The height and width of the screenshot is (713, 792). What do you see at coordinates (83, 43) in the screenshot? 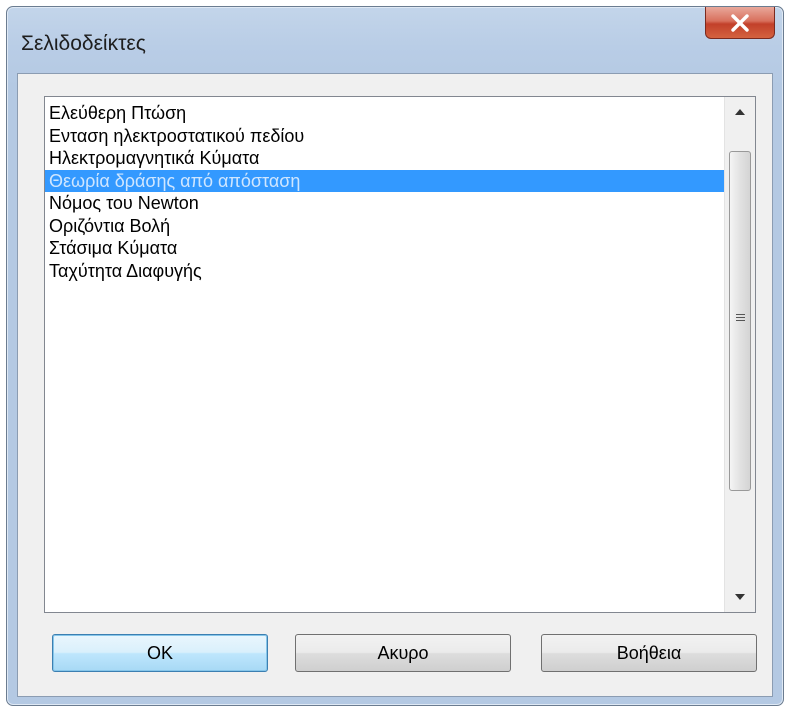
I see `dialog-title: Σελιδοδείκτες` at bounding box center [83, 43].